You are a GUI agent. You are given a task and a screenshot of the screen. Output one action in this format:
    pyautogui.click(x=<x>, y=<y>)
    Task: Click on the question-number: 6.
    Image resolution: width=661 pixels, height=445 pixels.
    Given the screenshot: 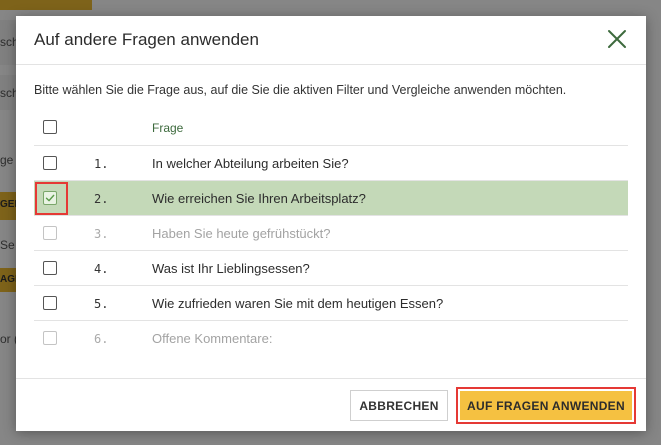 What is the action you would take?
    pyautogui.click(x=101, y=339)
    